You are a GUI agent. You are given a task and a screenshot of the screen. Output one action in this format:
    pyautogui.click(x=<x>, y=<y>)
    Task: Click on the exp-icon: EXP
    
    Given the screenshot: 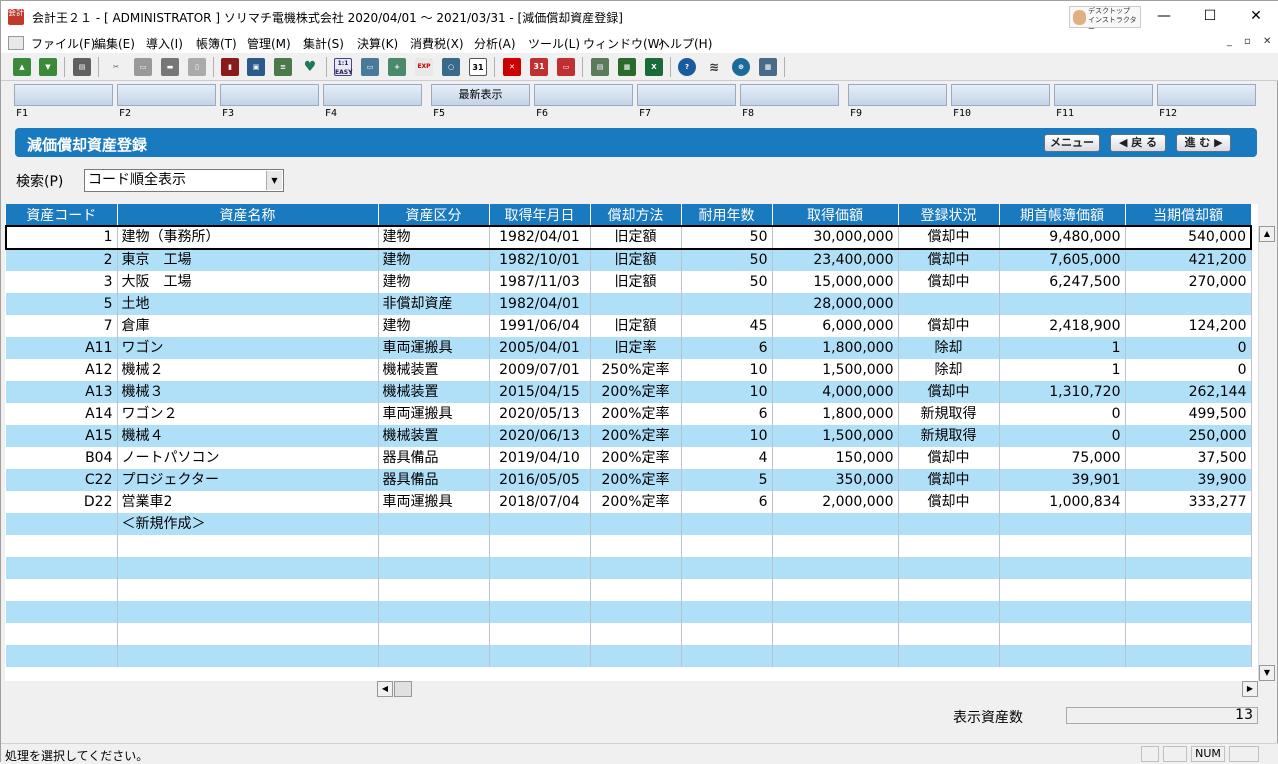 What is the action you would take?
    pyautogui.click(x=424, y=67)
    